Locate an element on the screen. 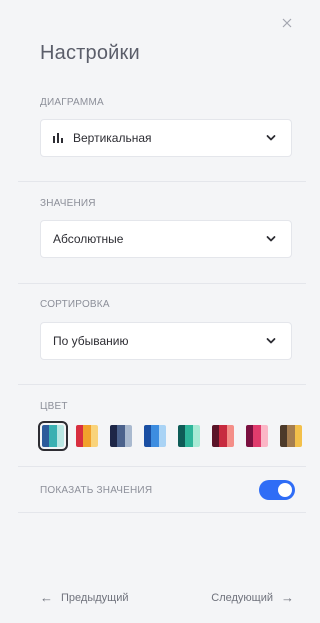 Image resolution: width=320 pixels, height=623 pixels. toggle-knob is located at coordinates (285, 490).